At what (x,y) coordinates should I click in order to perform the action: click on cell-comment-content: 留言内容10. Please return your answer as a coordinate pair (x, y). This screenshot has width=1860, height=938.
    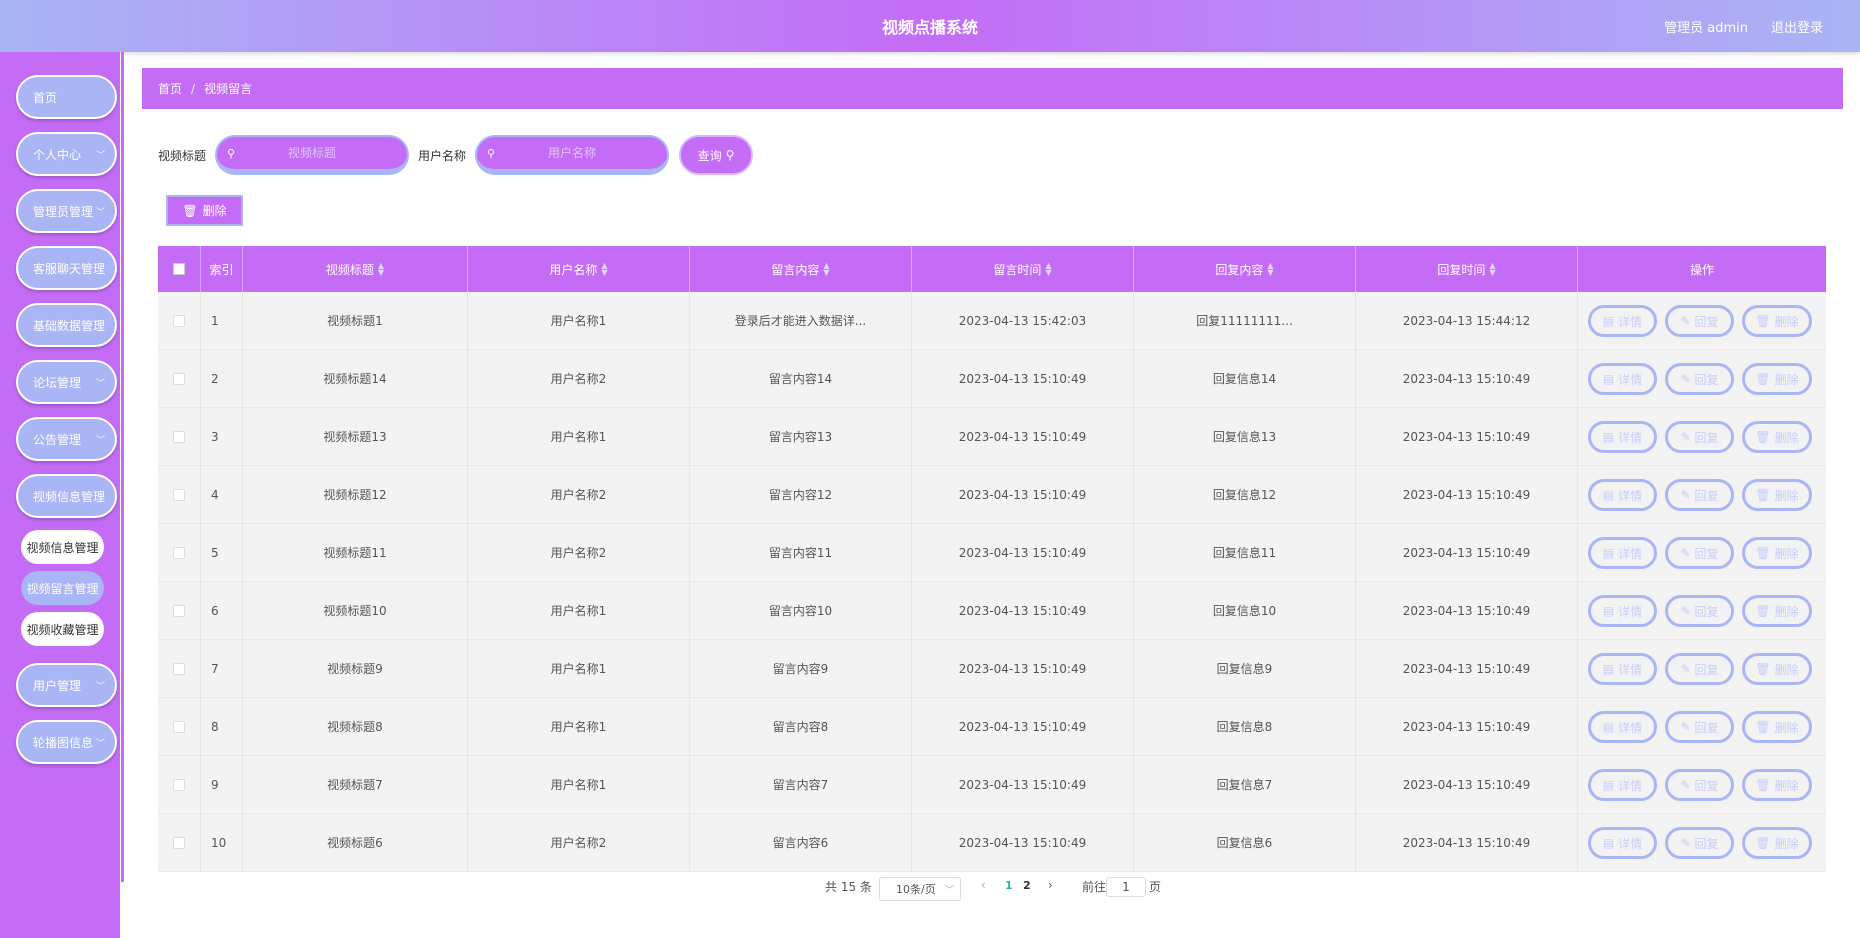
    Looking at the image, I should click on (801, 610).